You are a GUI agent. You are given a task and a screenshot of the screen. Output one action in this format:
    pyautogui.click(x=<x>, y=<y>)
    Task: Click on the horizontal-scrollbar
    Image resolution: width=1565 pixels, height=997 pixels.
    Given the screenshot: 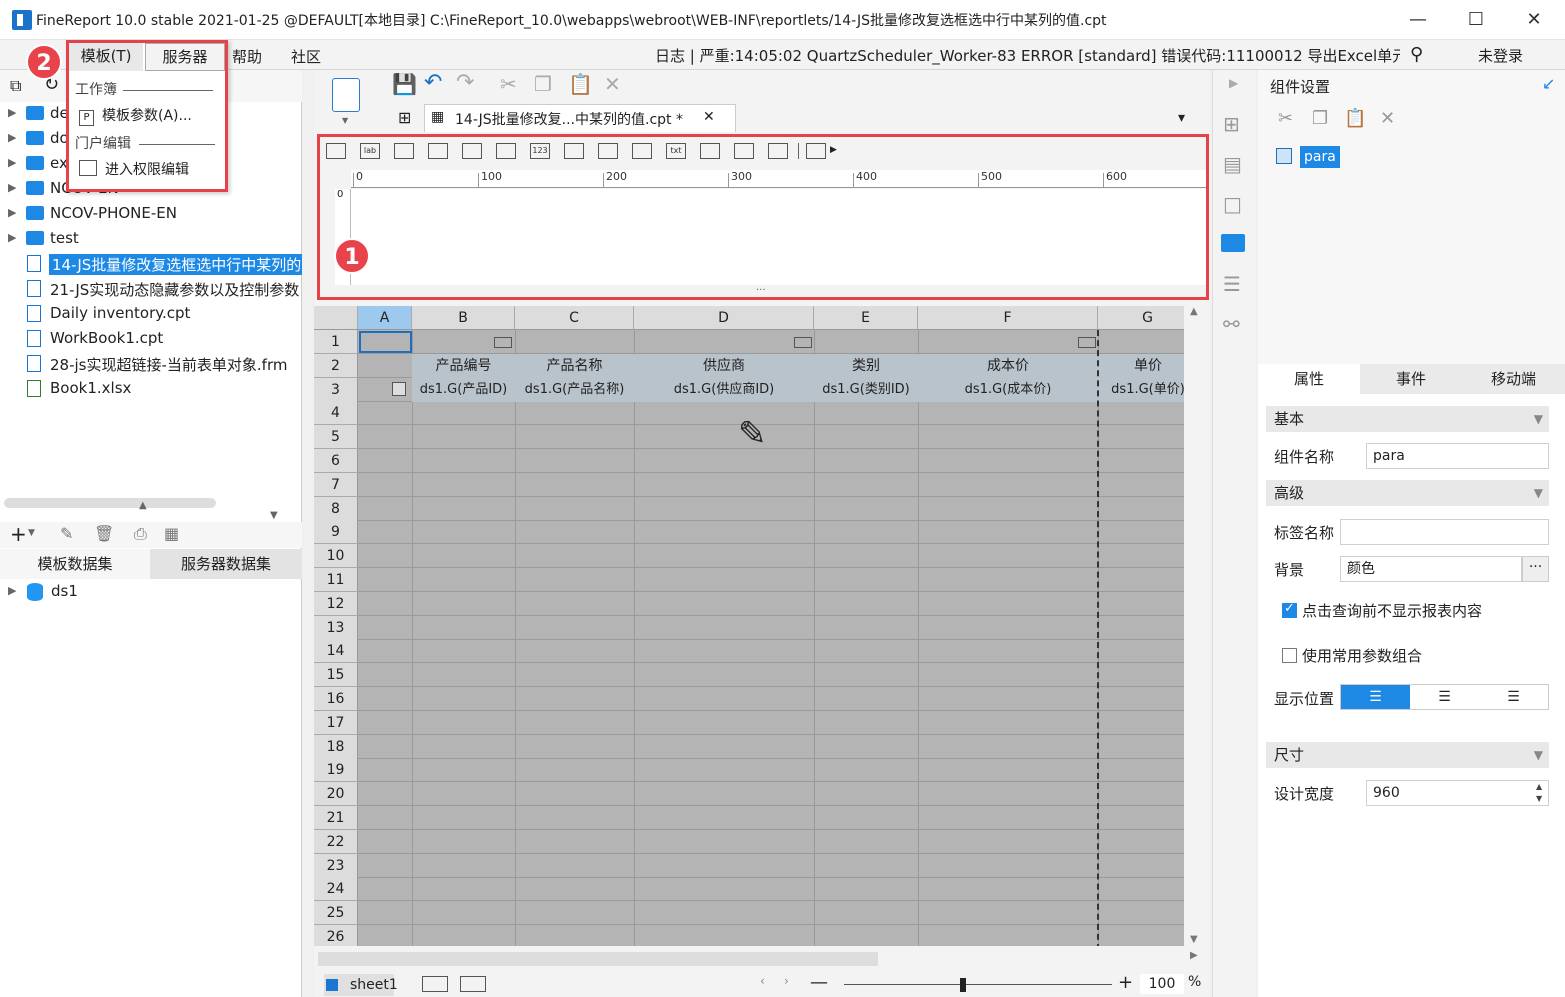 What is the action you would take?
    pyautogui.click(x=598, y=959)
    